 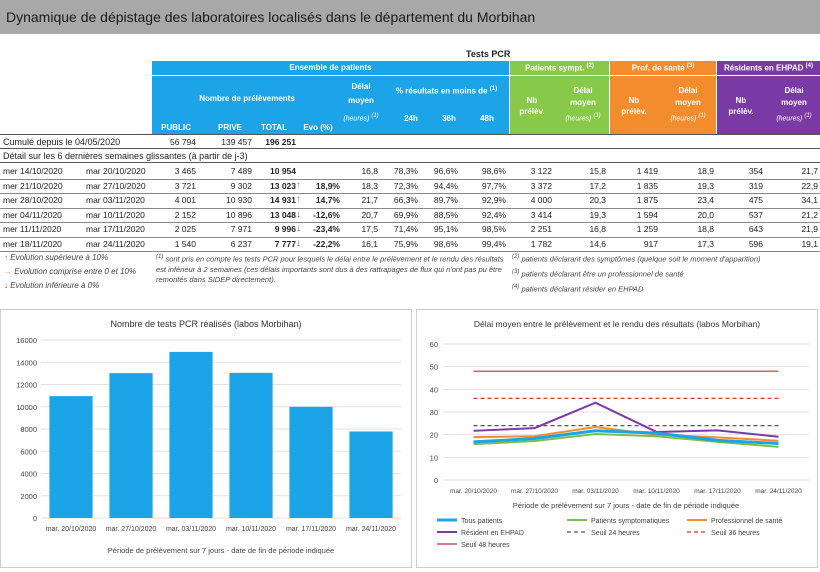 I want to click on cell-p36: 98,6%, so click(x=445, y=243).